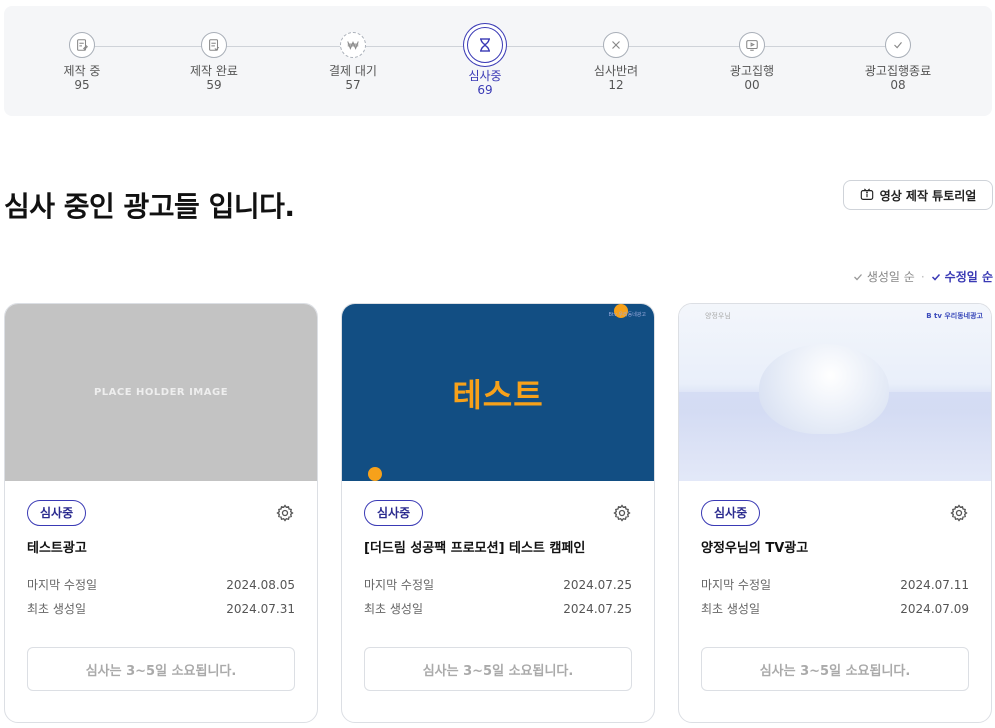 The image size is (995, 728). Describe the element at coordinates (934, 585) in the screenshot. I see `modified-date: 2024.07.11` at that location.